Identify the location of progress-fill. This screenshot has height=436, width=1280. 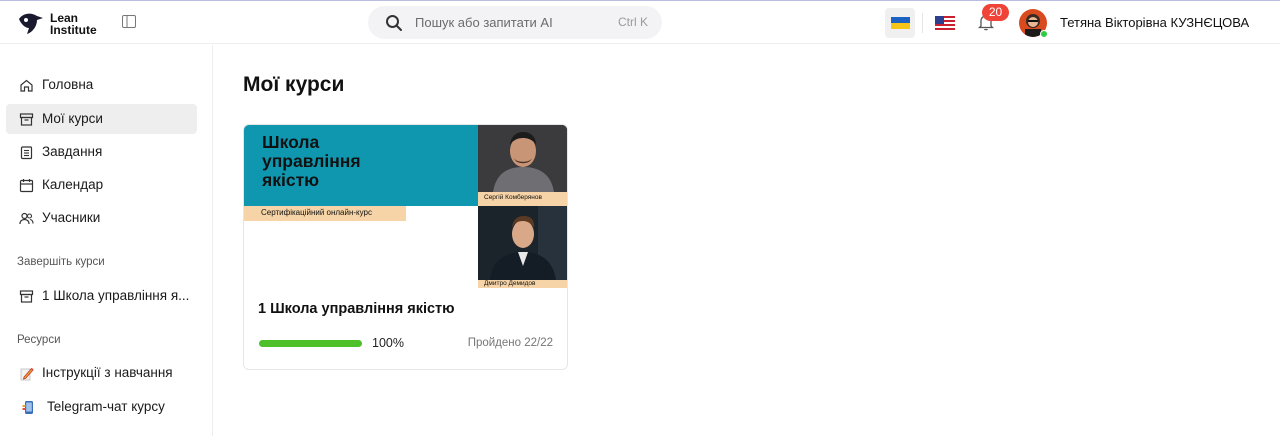
(310, 343).